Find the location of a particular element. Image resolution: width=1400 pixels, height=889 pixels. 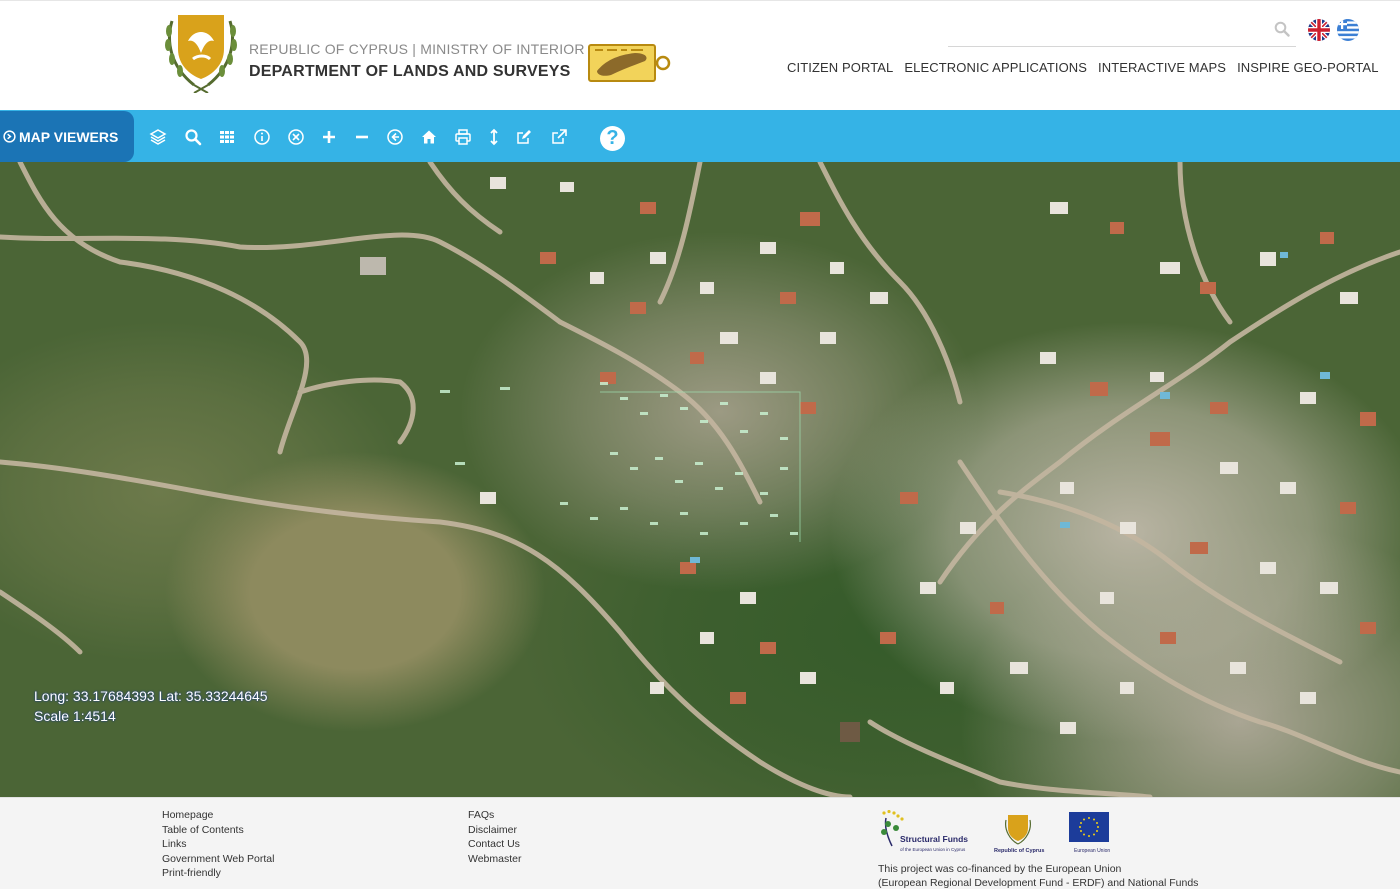

print-icon is located at coordinates (463, 137).